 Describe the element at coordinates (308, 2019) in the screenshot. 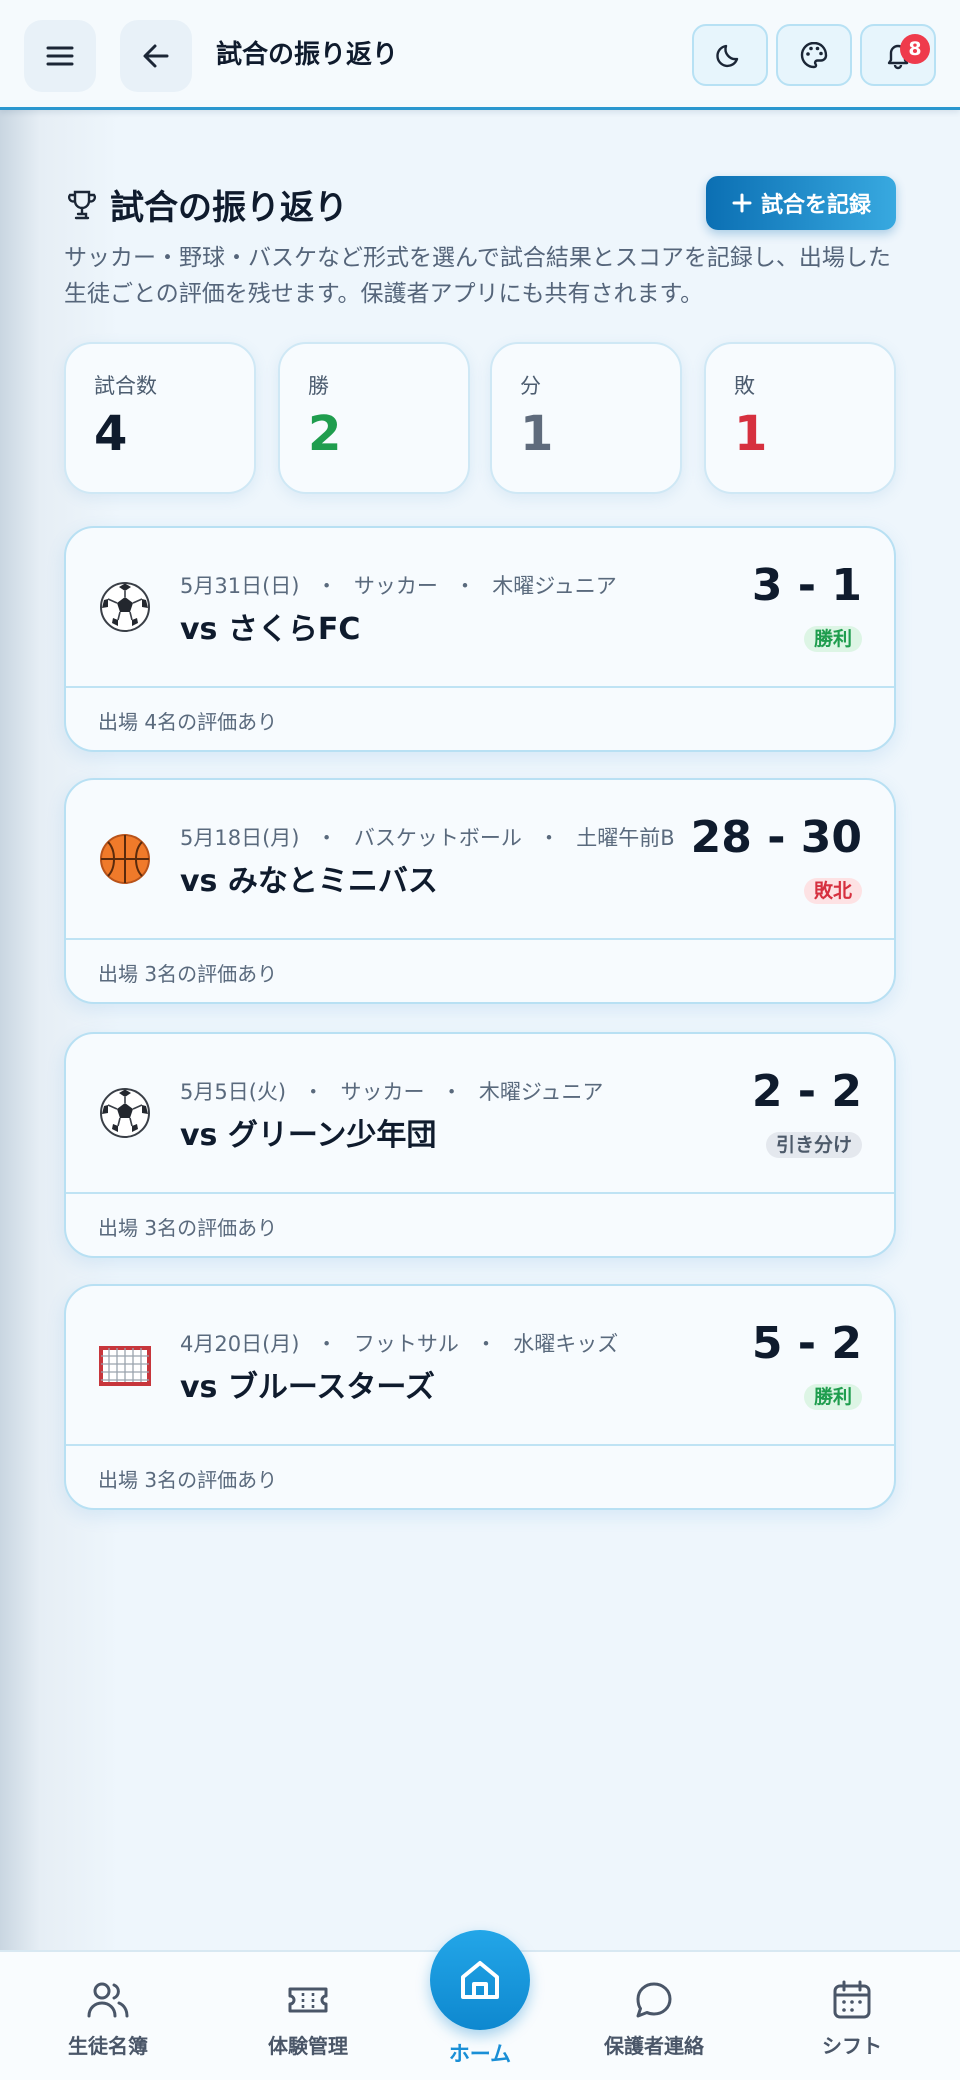

I see `nav-item-trials: 体験管理` at that location.